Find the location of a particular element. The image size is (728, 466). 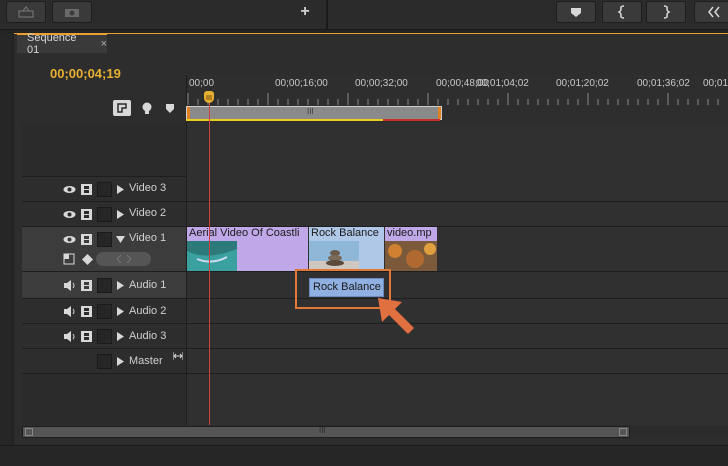

add-marker-button is located at coordinates (576, 12).